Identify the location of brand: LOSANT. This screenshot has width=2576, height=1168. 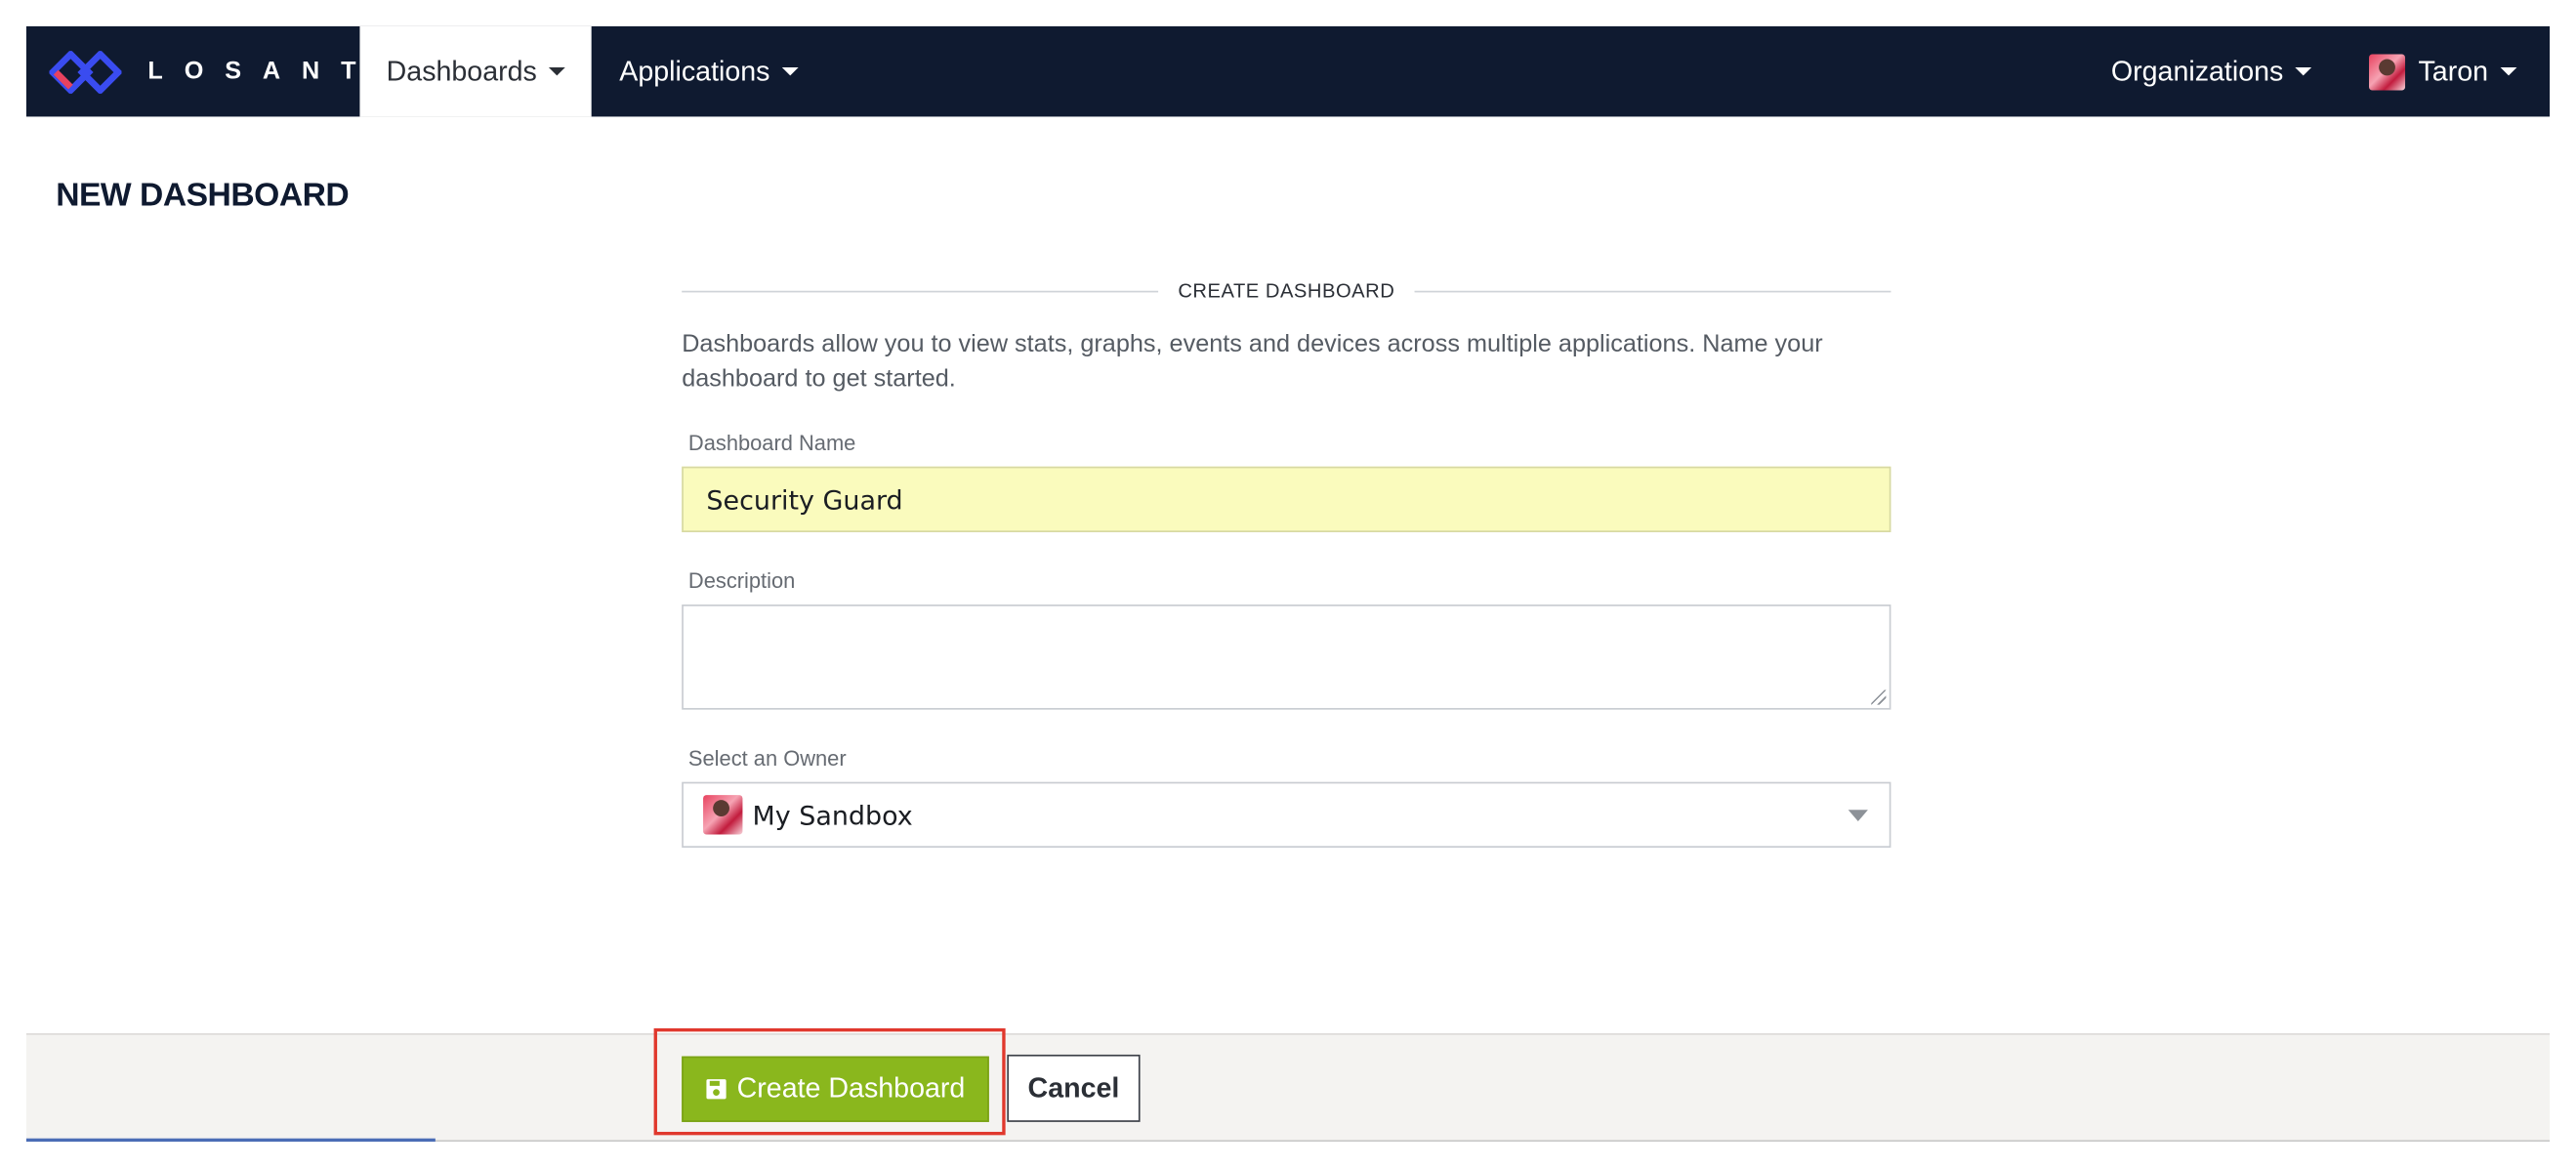
(213, 71).